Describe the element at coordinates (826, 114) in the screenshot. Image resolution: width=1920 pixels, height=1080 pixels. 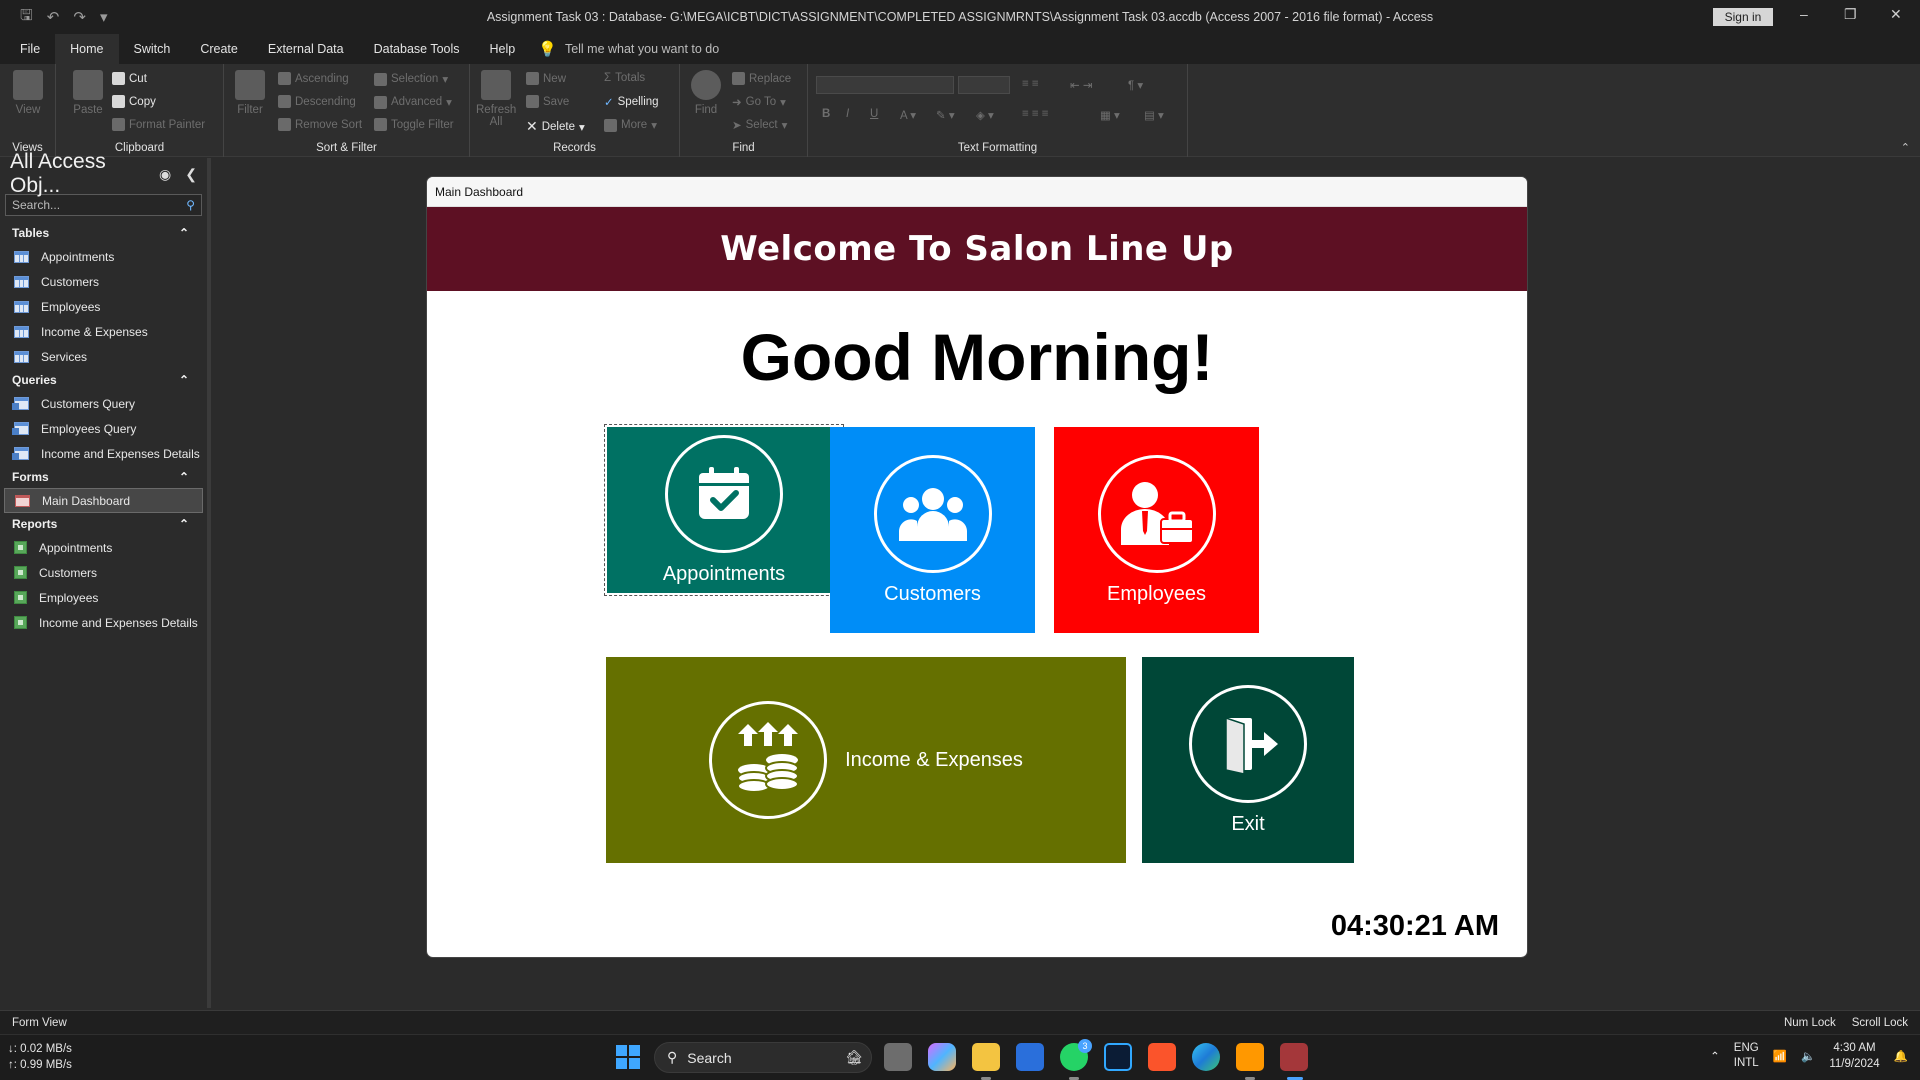
I see `bold-button: B` at that location.